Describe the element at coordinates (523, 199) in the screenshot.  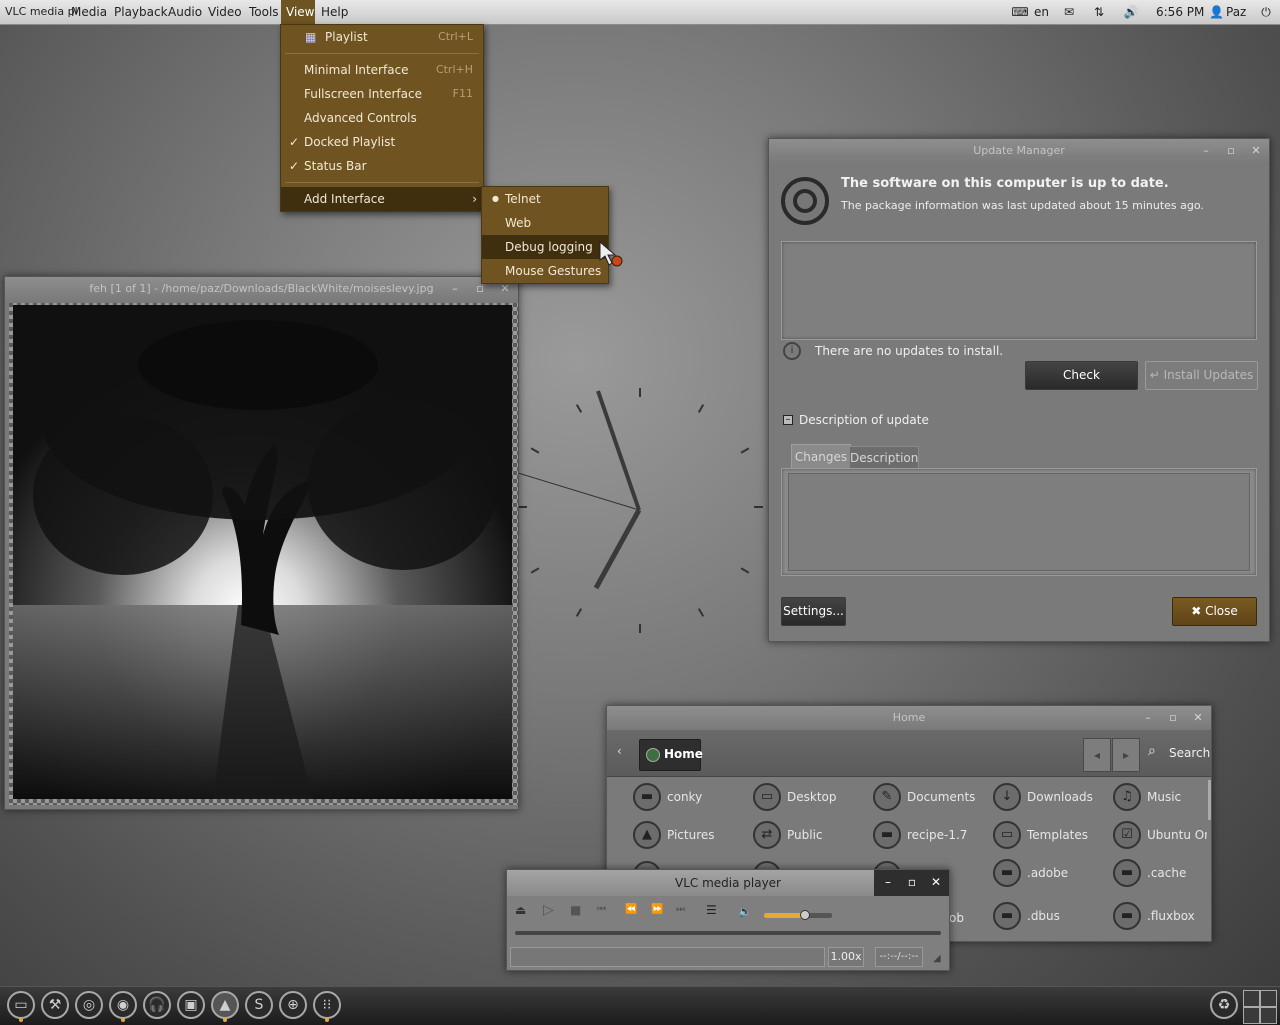
I see `menu-item-label: Telnet` at that location.